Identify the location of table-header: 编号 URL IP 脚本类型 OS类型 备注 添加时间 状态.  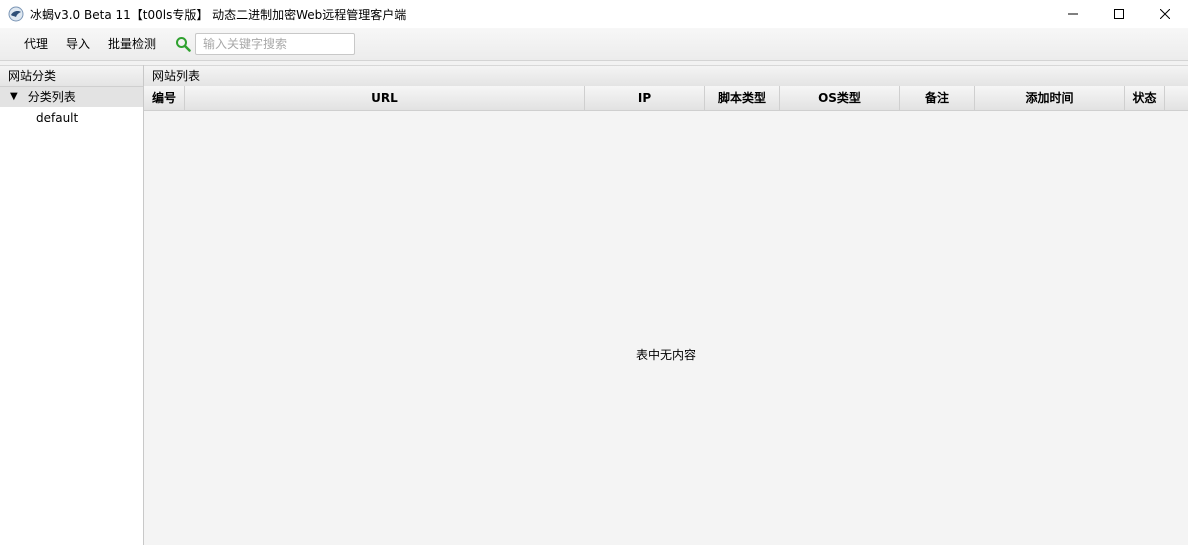
(666, 98).